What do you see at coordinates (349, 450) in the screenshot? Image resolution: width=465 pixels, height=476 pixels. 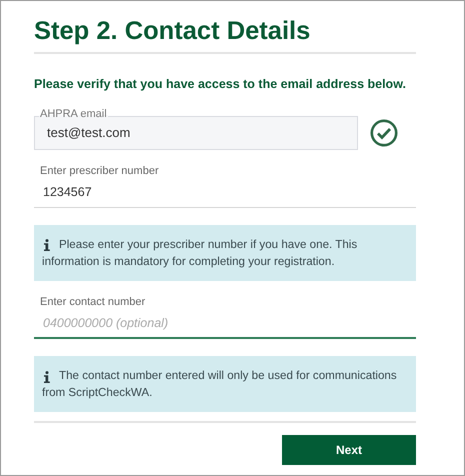 I see `next-button: Next` at bounding box center [349, 450].